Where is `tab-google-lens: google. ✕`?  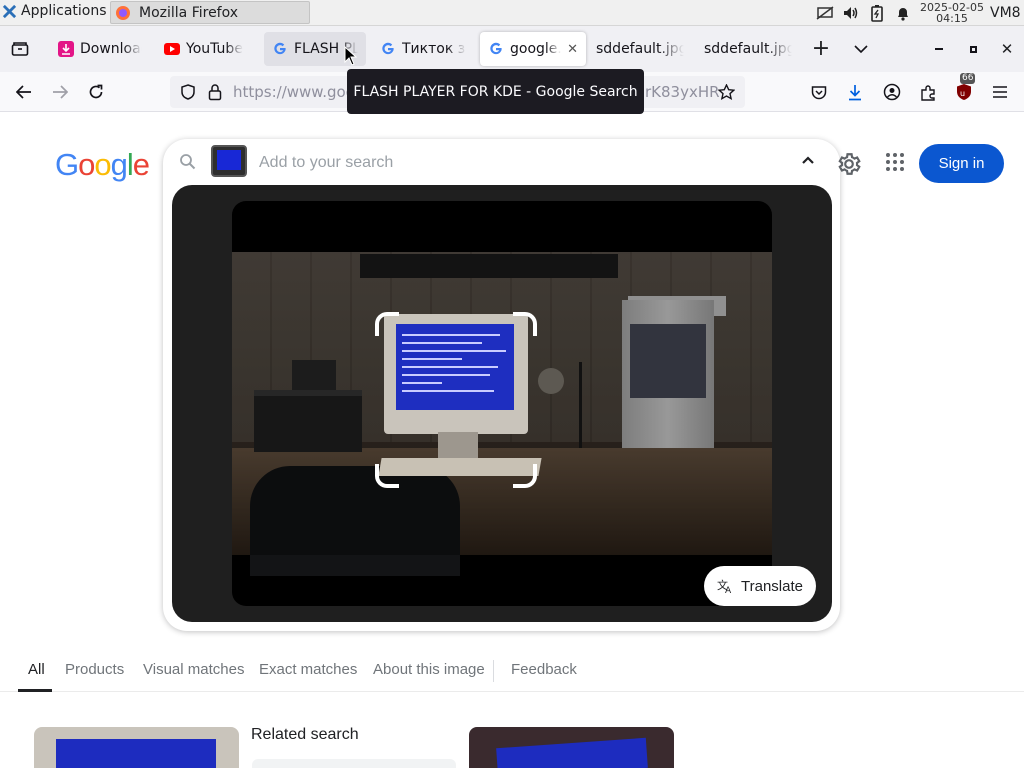 tab-google-lens: google. ✕ is located at coordinates (533, 49).